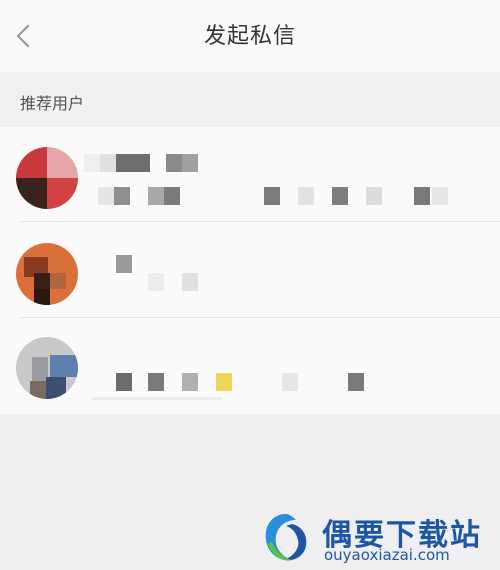  Describe the element at coordinates (286, 537) in the screenshot. I see `ouyao-logo-icon` at that location.